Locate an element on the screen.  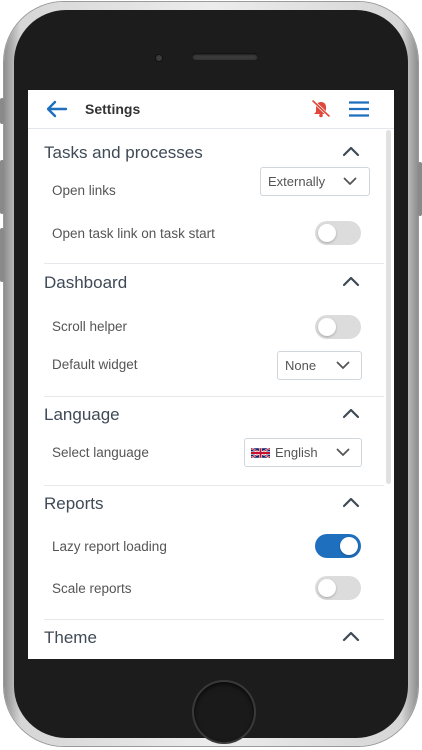
scrollbar-thumb is located at coordinates (388, 307).